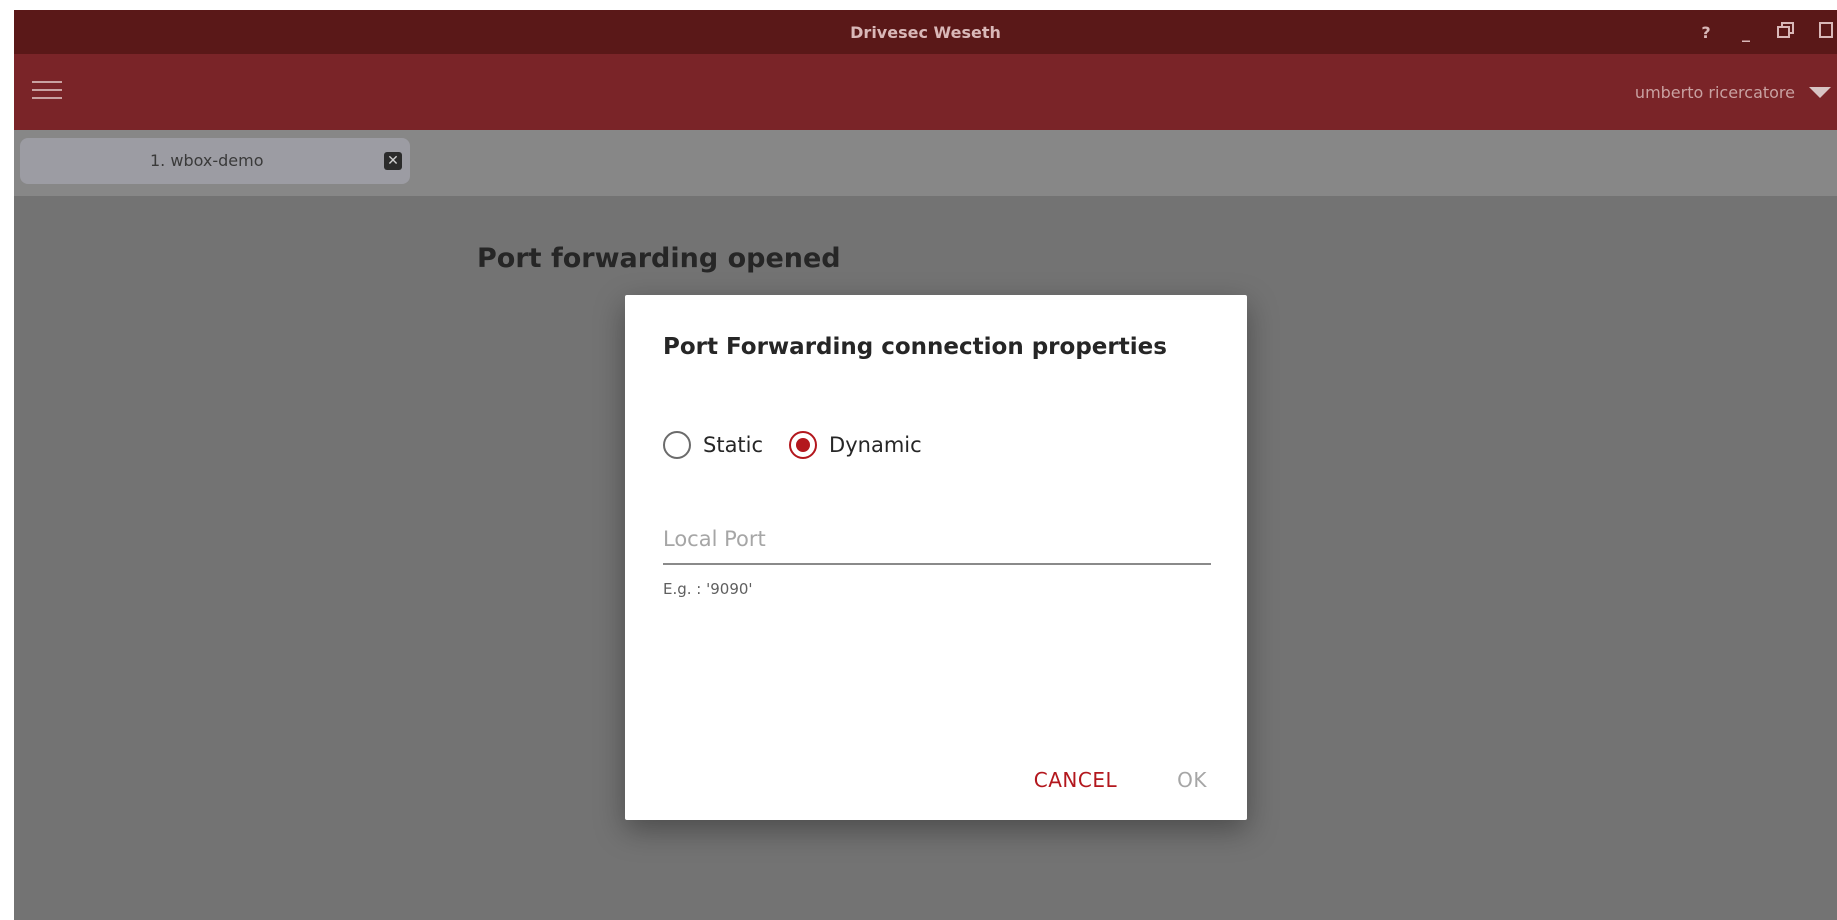 Image resolution: width=1837 pixels, height=920 pixels. I want to click on radio-static: Static, so click(713, 445).